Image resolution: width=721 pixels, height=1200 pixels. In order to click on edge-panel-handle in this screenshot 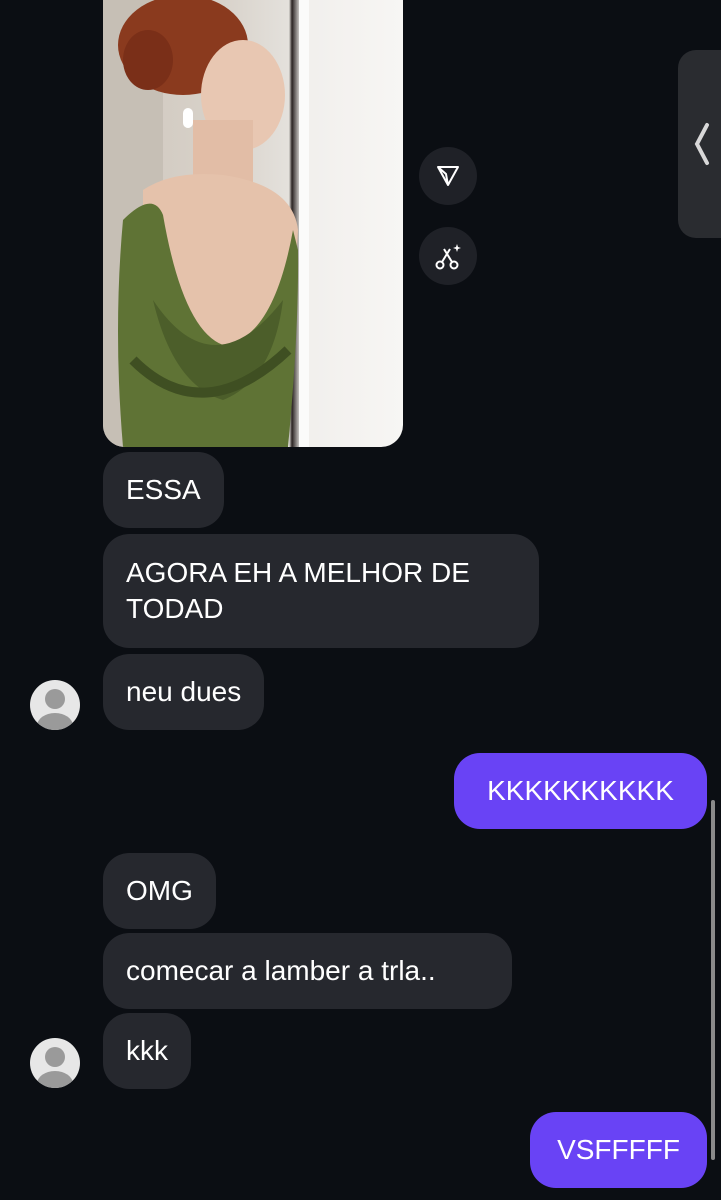, I will do `click(699, 144)`.